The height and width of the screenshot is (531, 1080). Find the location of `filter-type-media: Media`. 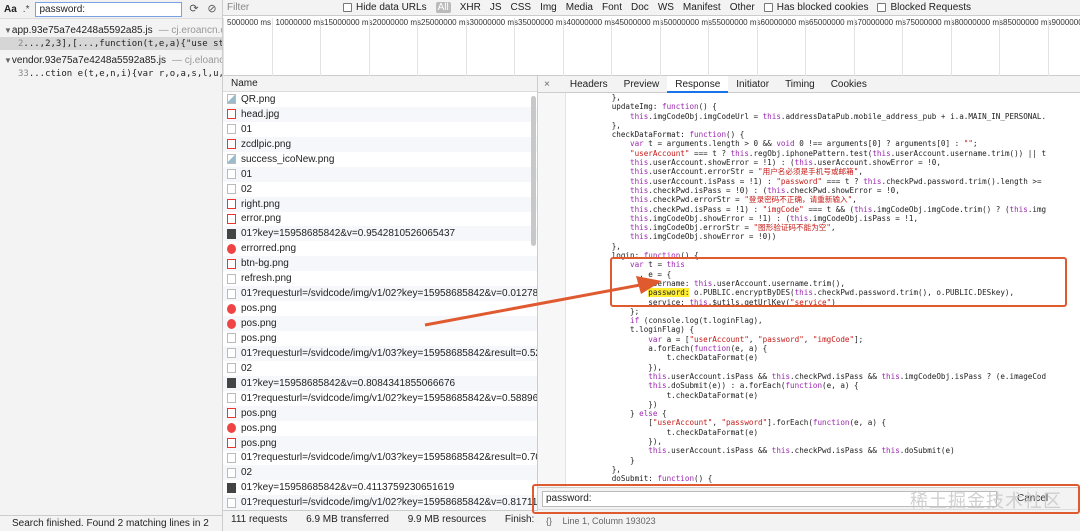

filter-type-media: Media is located at coordinates (579, 7).